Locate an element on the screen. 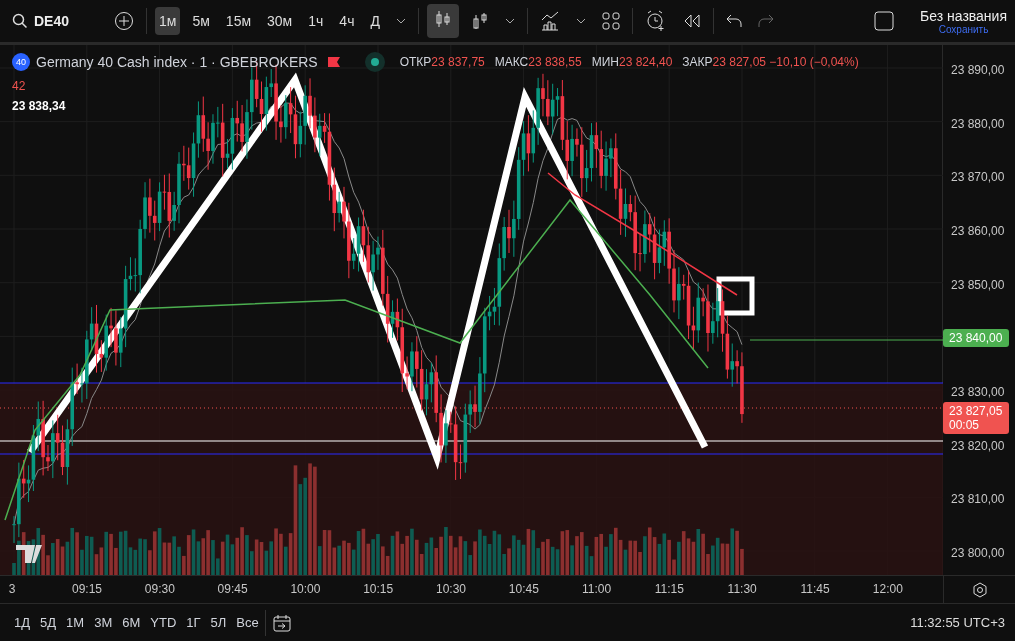 Image resolution: width=1015 pixels, height=641 pixels. ohlc-value: 23 838,55 is located at coordinates (555, 62).